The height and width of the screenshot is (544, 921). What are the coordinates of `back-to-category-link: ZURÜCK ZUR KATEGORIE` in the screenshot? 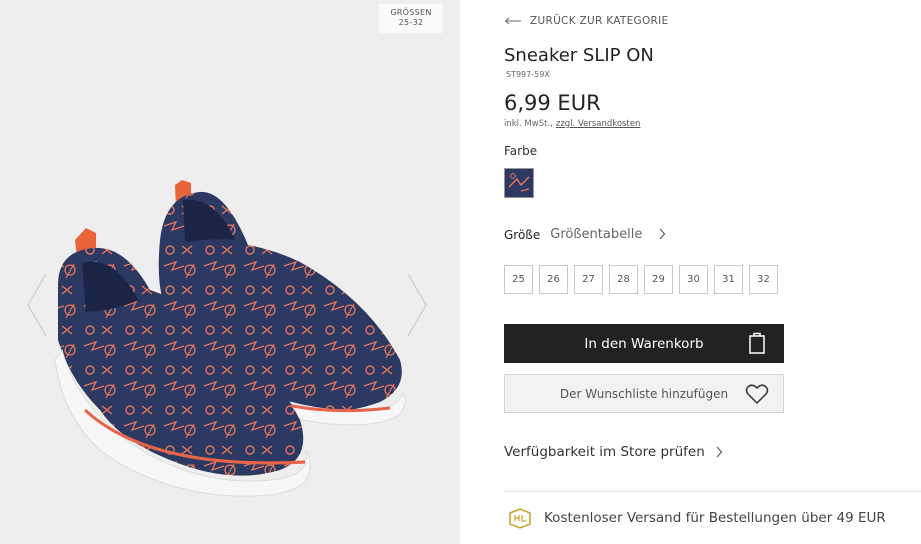 It's located at (586, 21).